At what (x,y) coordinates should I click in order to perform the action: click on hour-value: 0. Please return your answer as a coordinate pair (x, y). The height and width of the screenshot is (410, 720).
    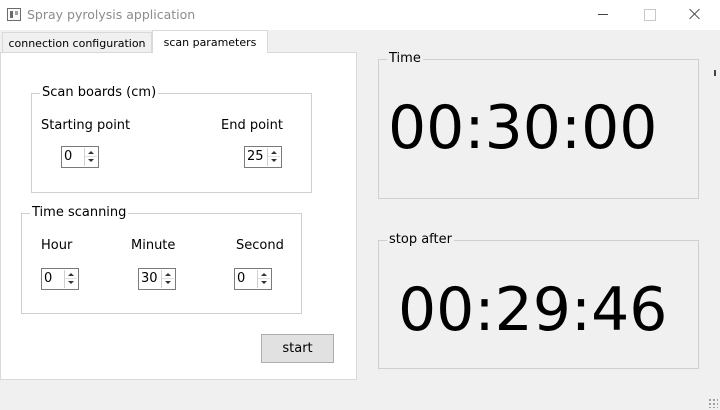
    Looking at the image, I should click on (48, 278).